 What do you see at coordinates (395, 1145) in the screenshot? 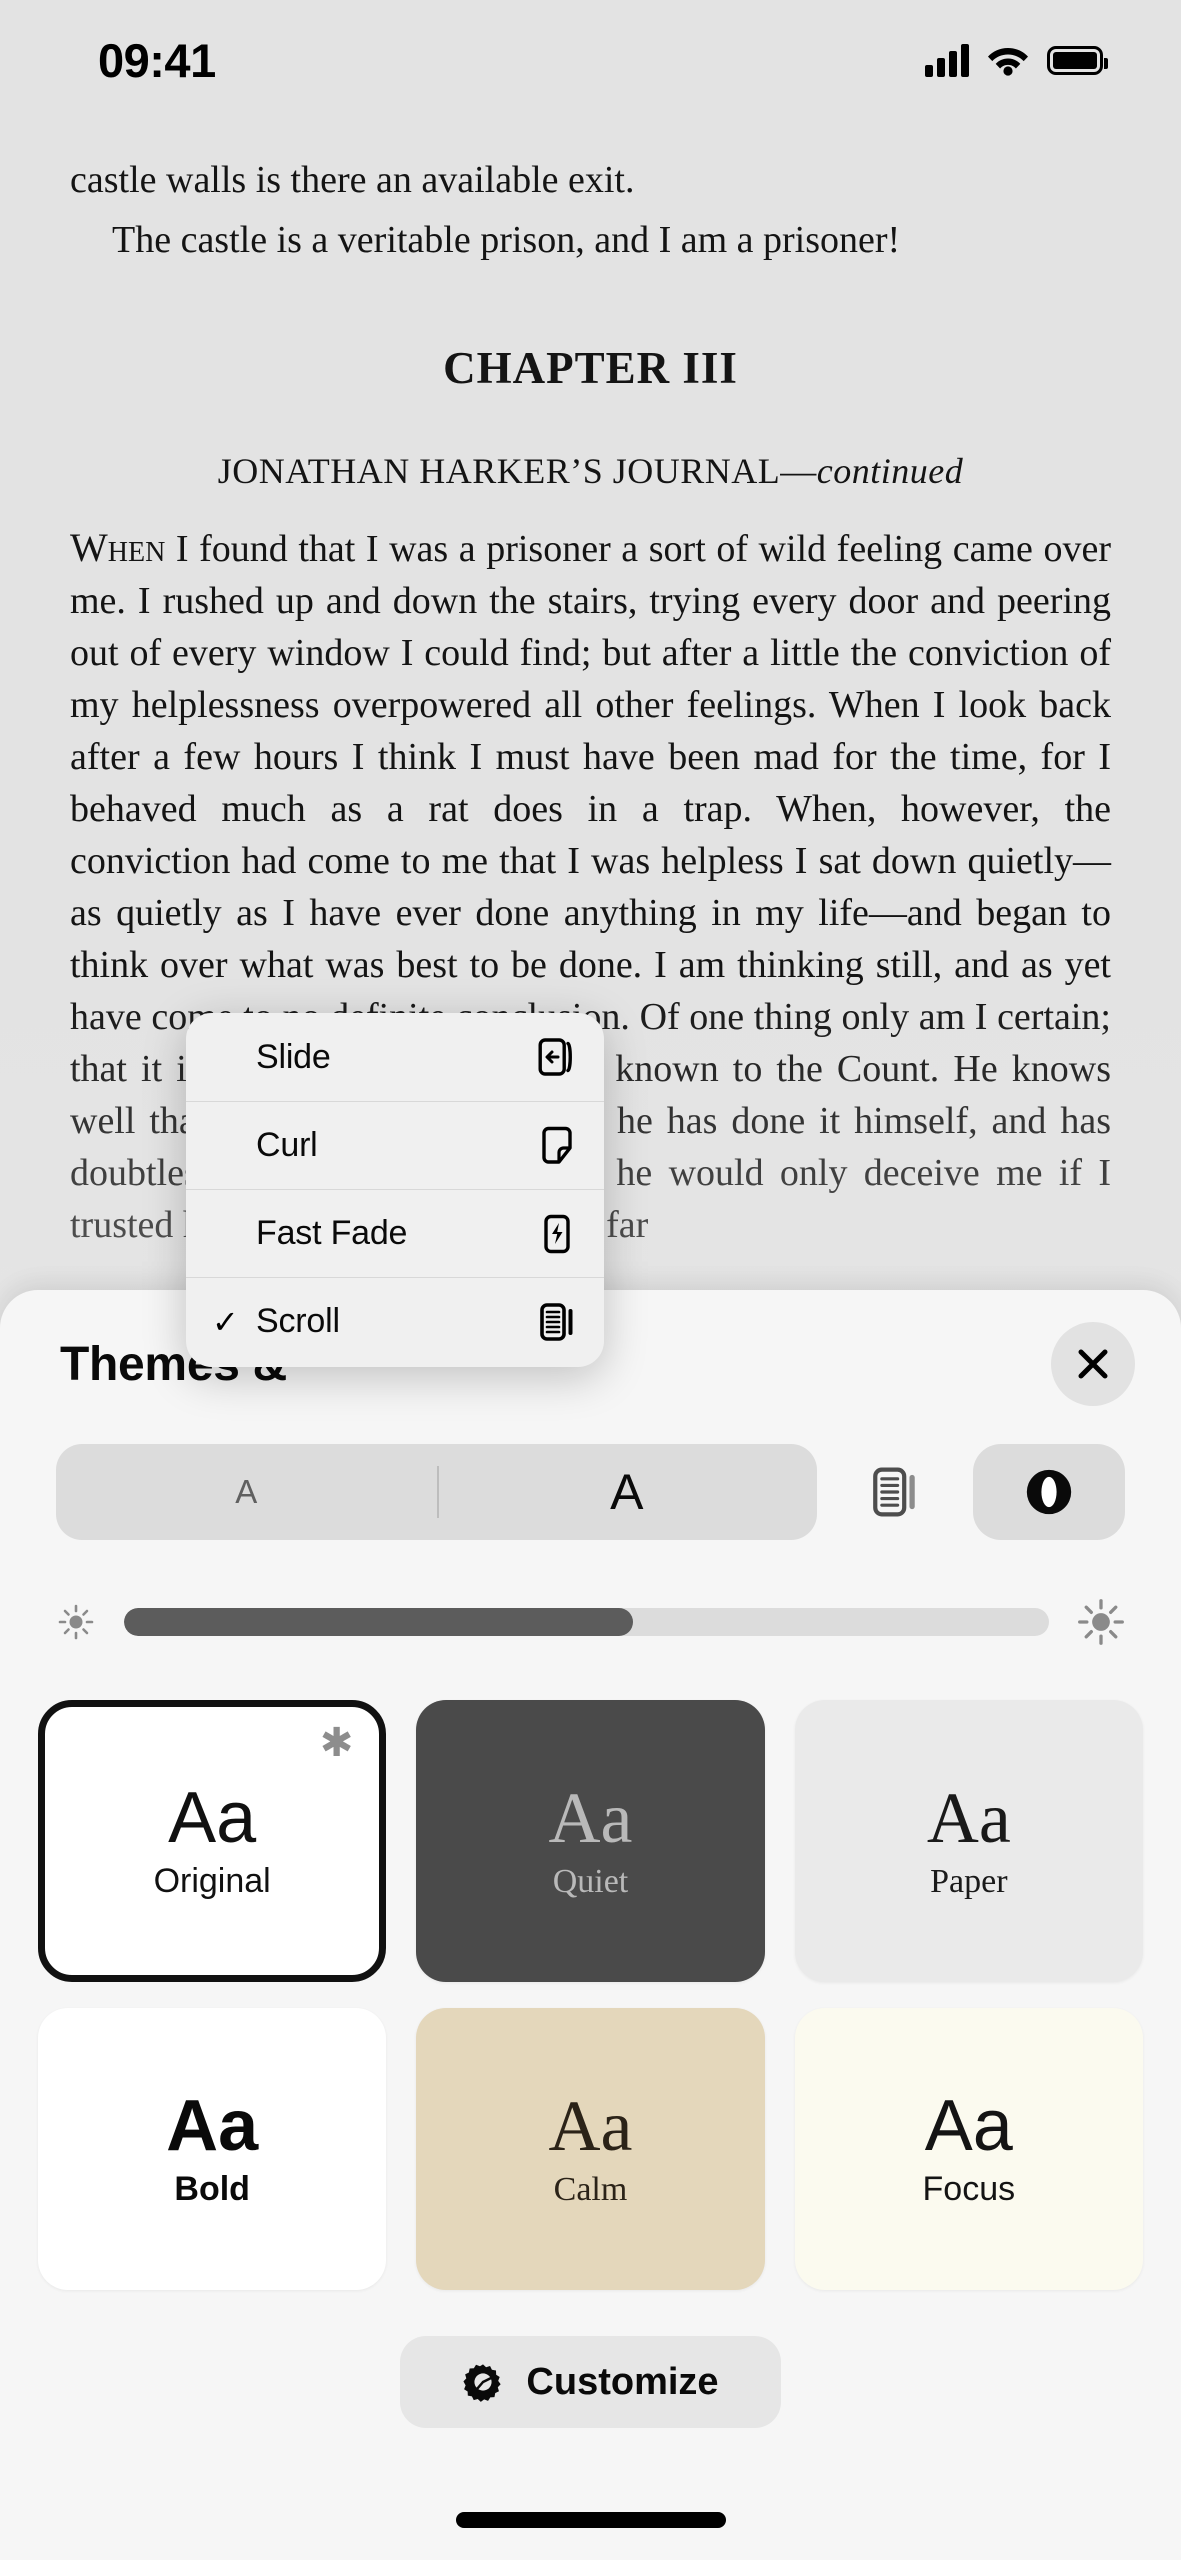
I see `menu-item-curl: Curl` at bounding box center [395, 1145].